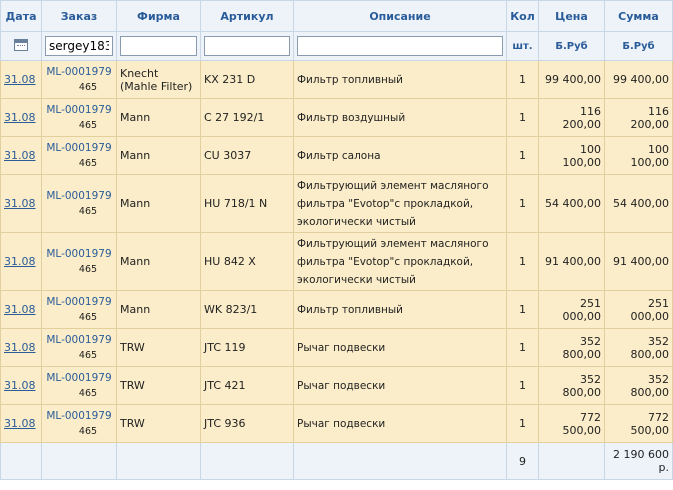  I want to click on firm-cell: TRW, so click(158, 347).